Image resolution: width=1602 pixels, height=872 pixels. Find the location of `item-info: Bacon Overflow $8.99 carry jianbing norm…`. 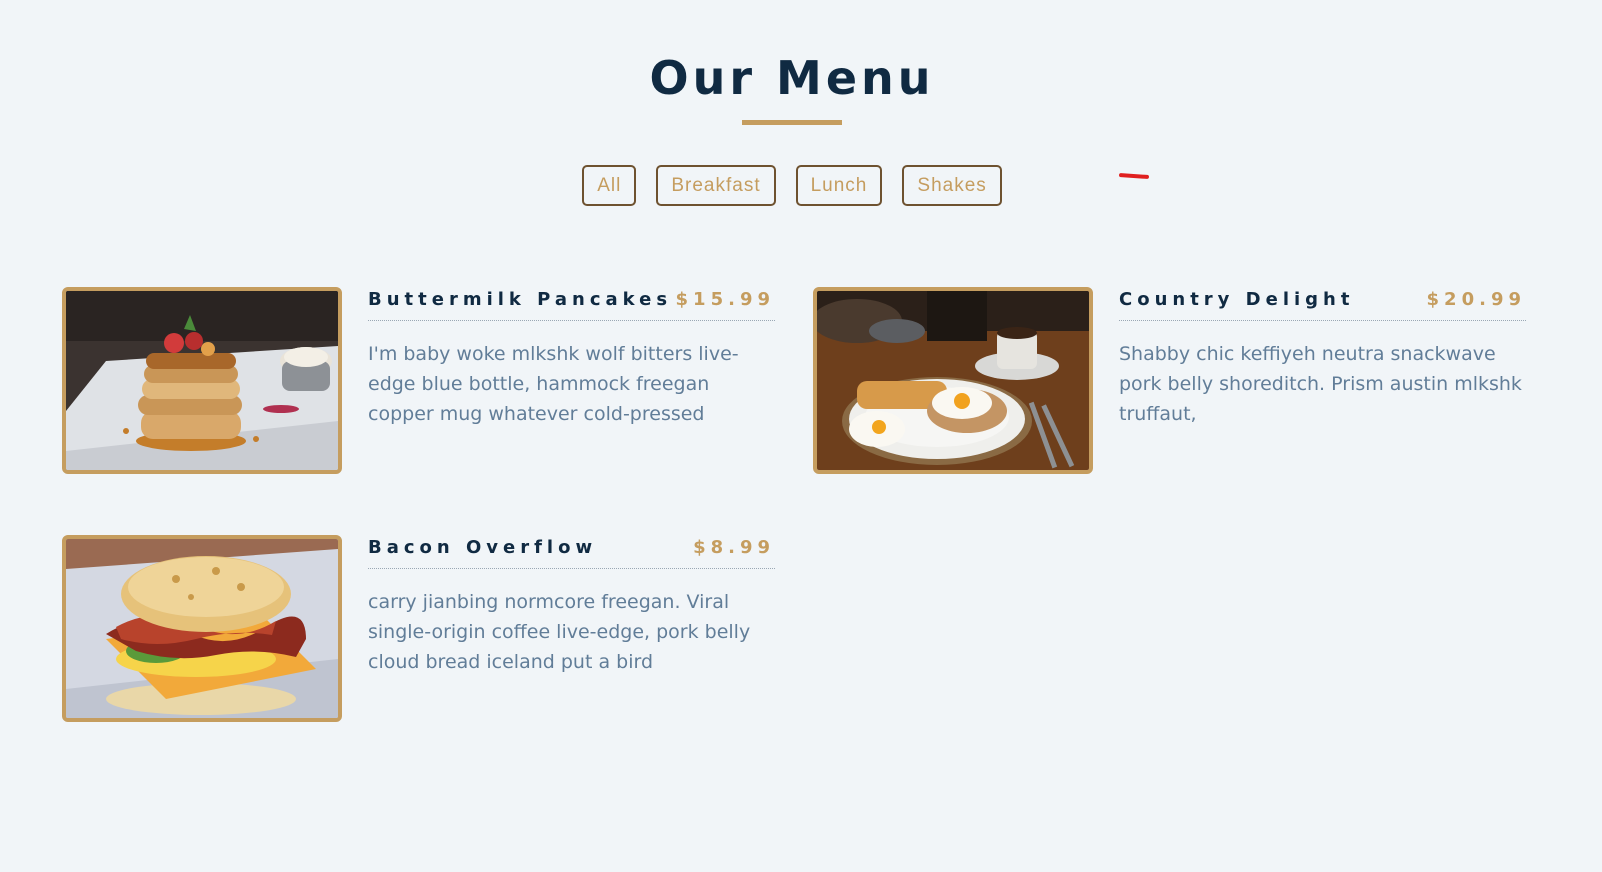

item-info: Bacon Overflow $8.99 carry jianbing norm… is located at coordinates (571, 606).